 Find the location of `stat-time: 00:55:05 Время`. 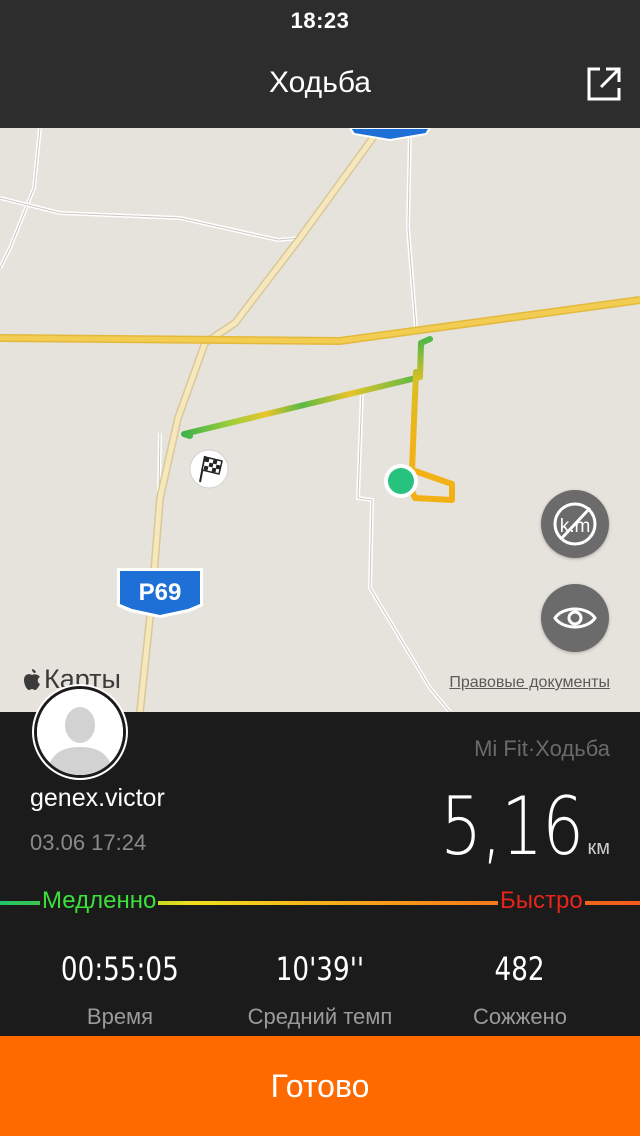

stat-time: 00:55:05 Время is located at coordinates (120, 990).